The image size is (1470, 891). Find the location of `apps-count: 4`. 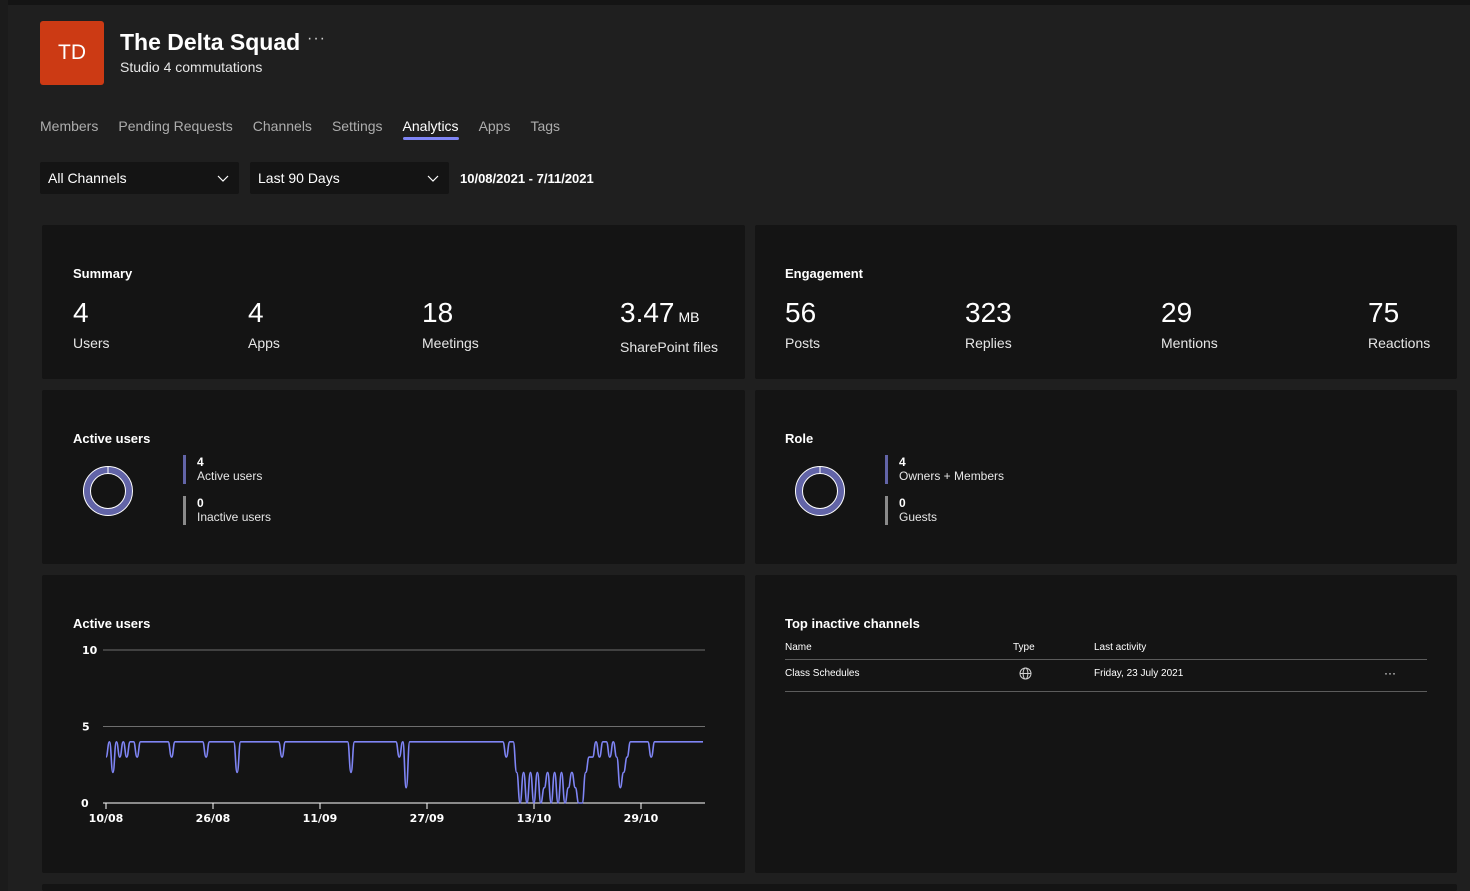

apps-count: 4 is located at coordinates (256, 312).